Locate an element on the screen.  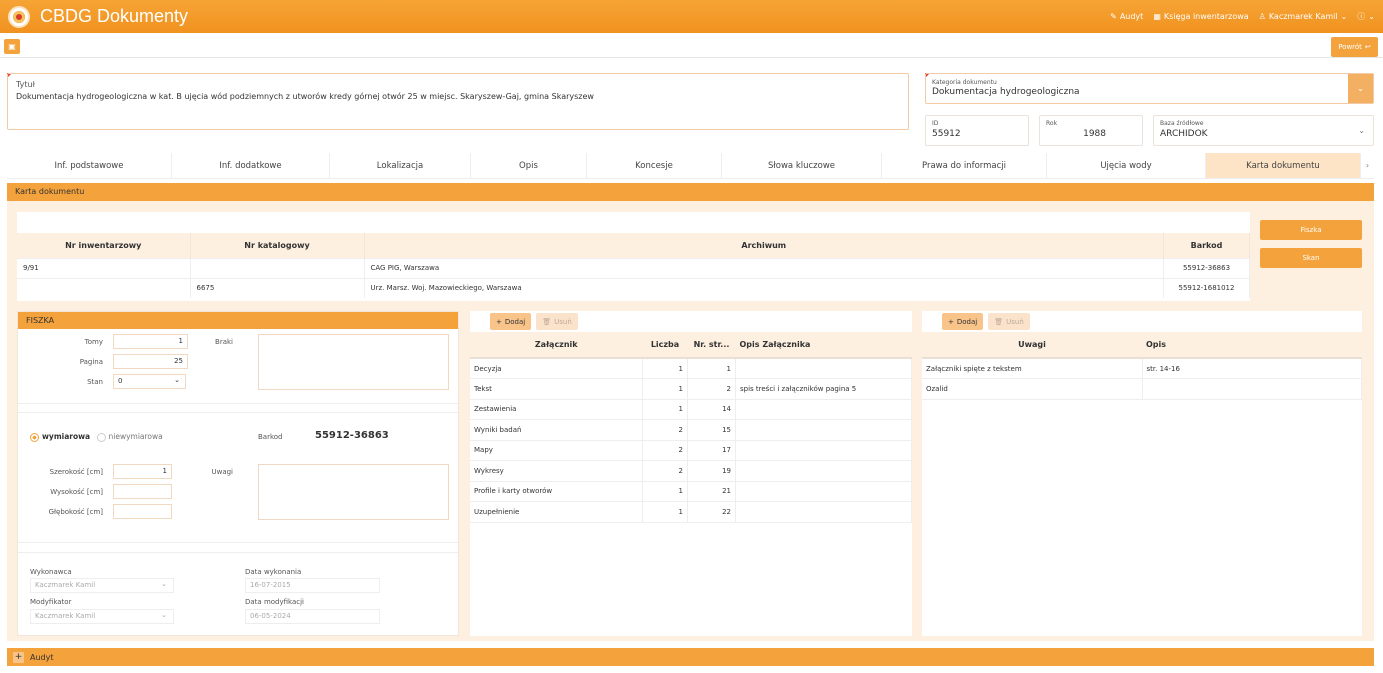
table-icon: ▦ is located at coordinates (1157, 16).